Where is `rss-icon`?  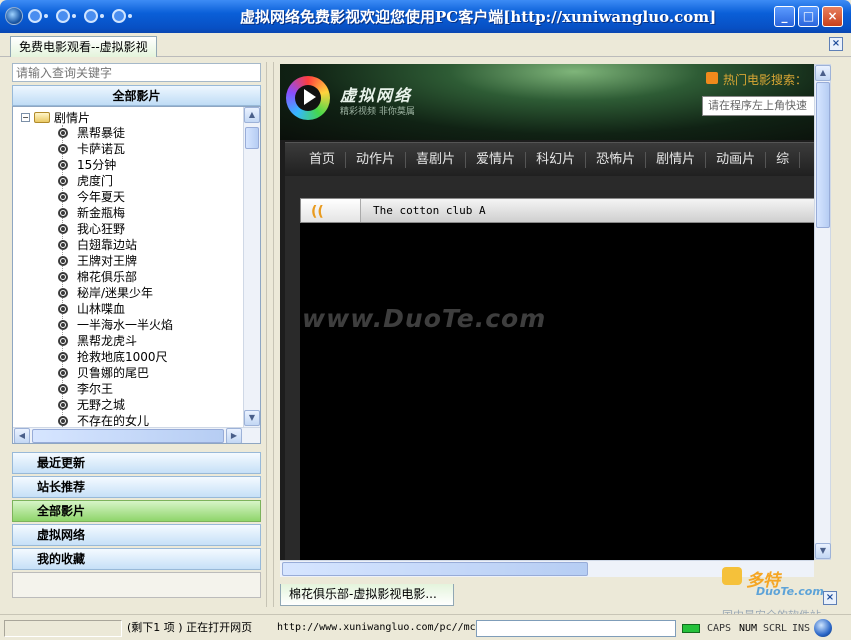 rss-icon is located at coordinates (712, 78).